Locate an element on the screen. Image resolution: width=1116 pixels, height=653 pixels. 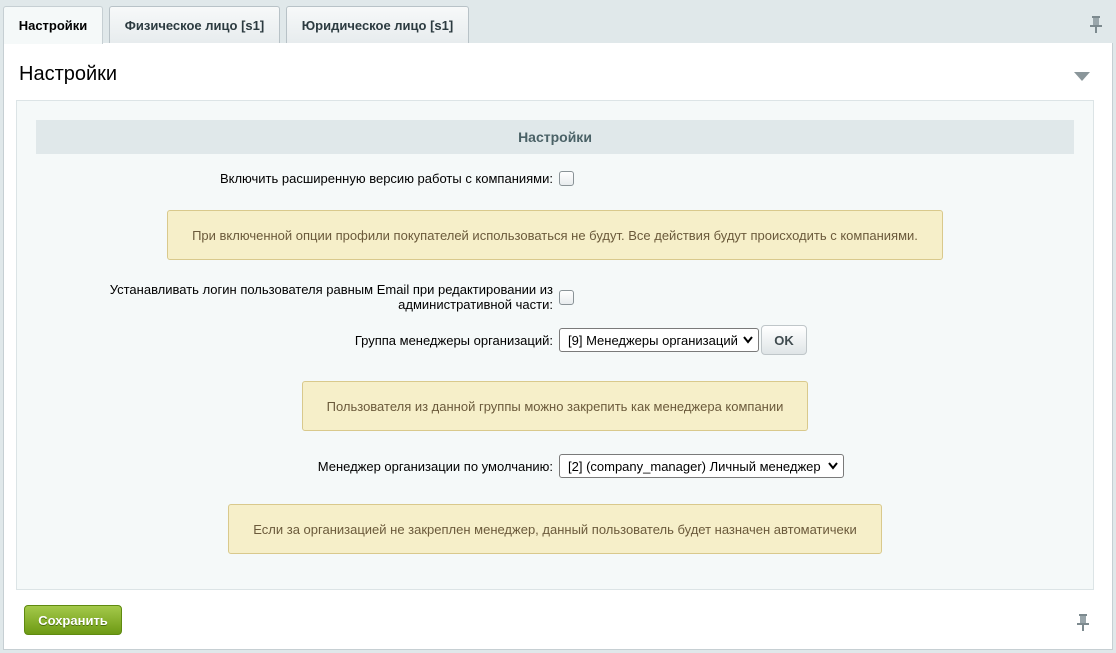
default-manager-select: [2] (company_manager) Личный менеджер is located at coordinates (701, 466).